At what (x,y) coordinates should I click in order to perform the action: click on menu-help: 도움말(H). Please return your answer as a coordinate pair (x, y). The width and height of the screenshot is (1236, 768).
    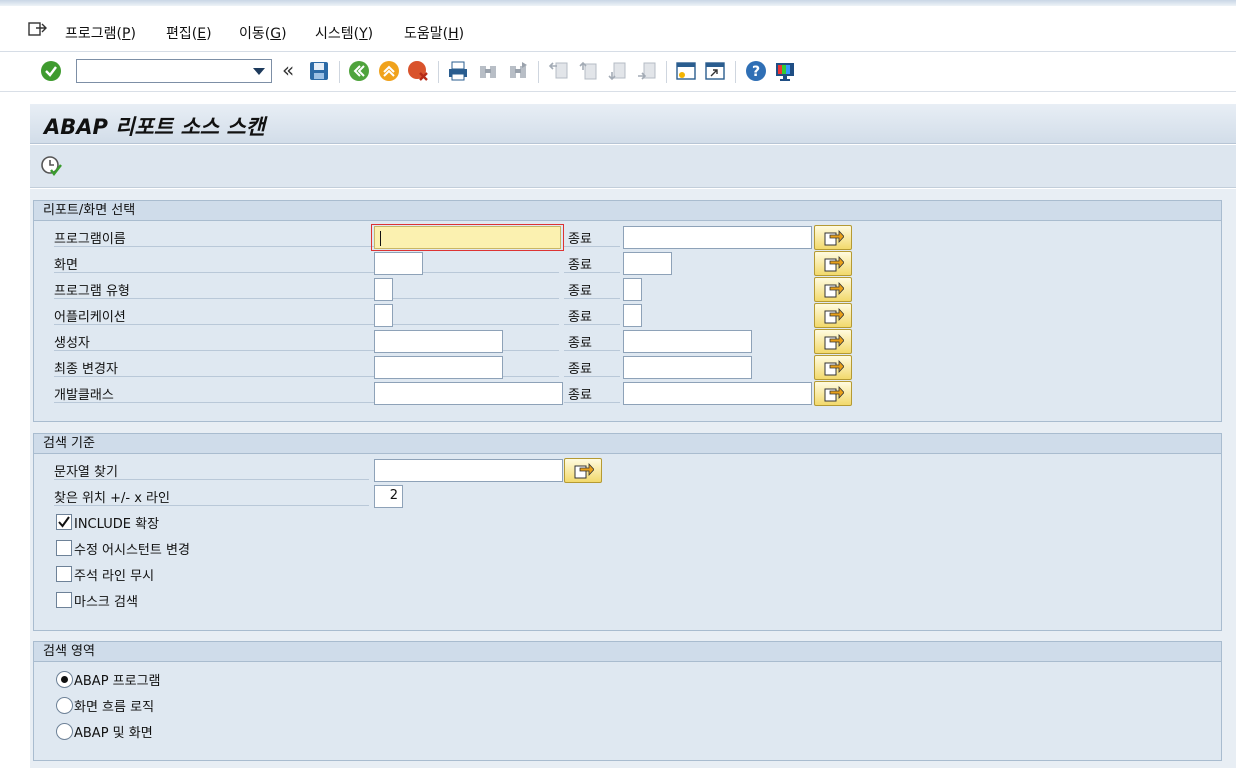
    Looking at the image, I should click on (434, 33).